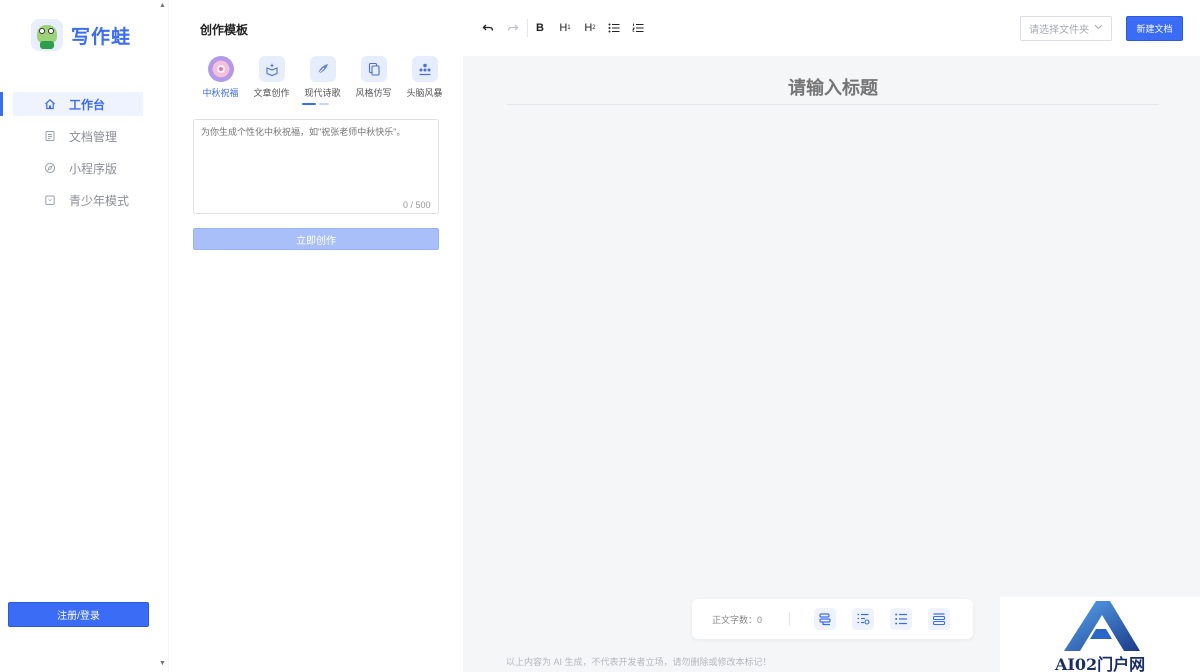  I want to click on list-settings-icon, so click(863, 619).